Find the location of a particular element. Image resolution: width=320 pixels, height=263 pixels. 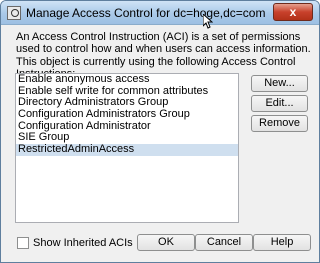

window-title: Manage Access Control for dc=hoge,dc=com is located at coordinates (146, 13).